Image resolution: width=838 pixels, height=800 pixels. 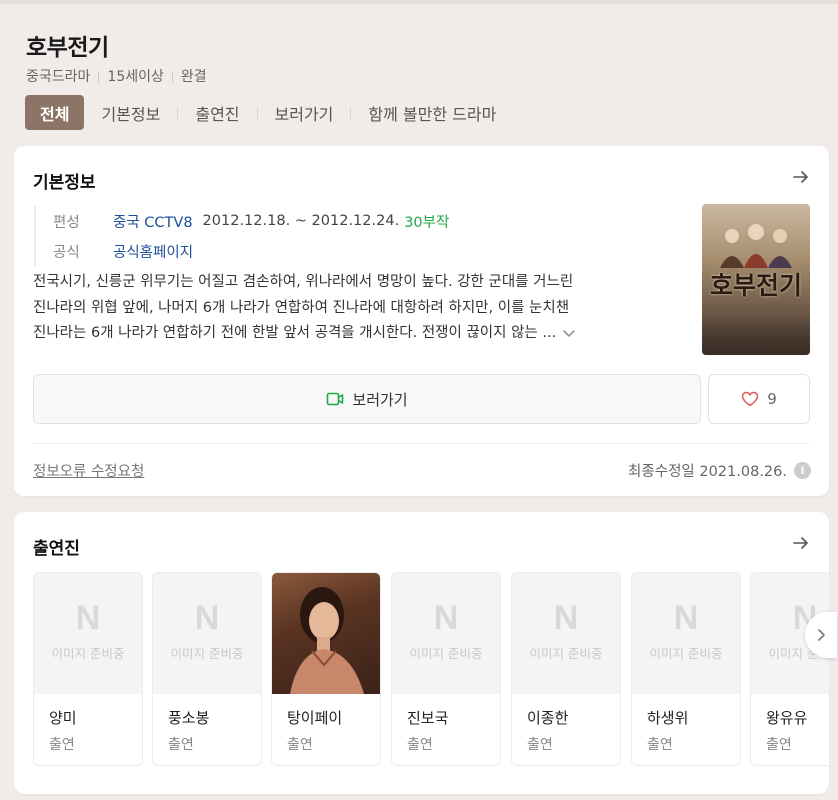 What do you see at coordinates (63, 718) in the screenshot?
I see `cast-name: 양미` at bounding box center [63, 718].